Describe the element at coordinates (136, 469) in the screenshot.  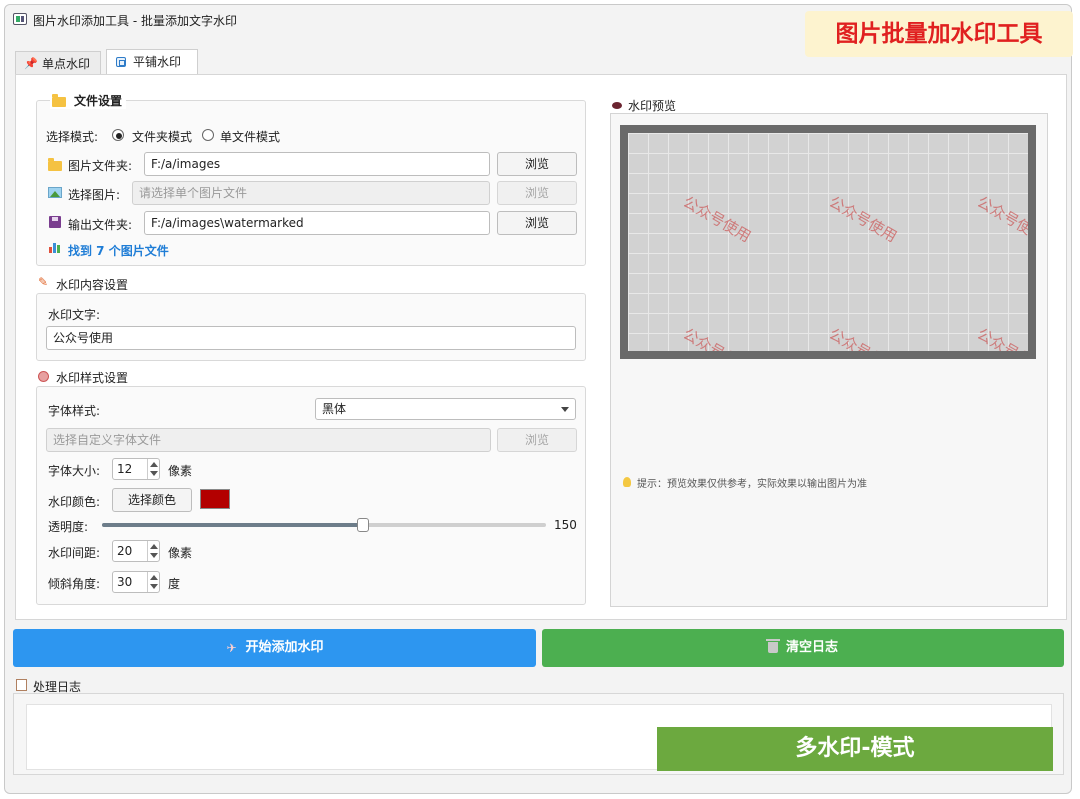
I see `font-size-spinbox: 12` at that location.